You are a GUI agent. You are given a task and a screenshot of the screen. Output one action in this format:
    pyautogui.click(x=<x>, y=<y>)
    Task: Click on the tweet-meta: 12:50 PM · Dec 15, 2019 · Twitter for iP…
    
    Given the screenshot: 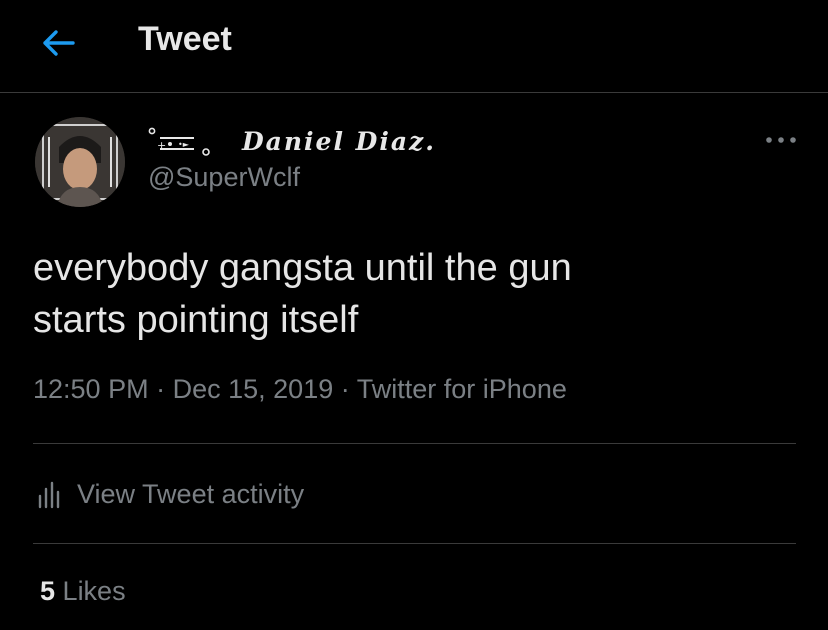 What is the action you would take?
    pyautogui.click(x=300, y=389)
    